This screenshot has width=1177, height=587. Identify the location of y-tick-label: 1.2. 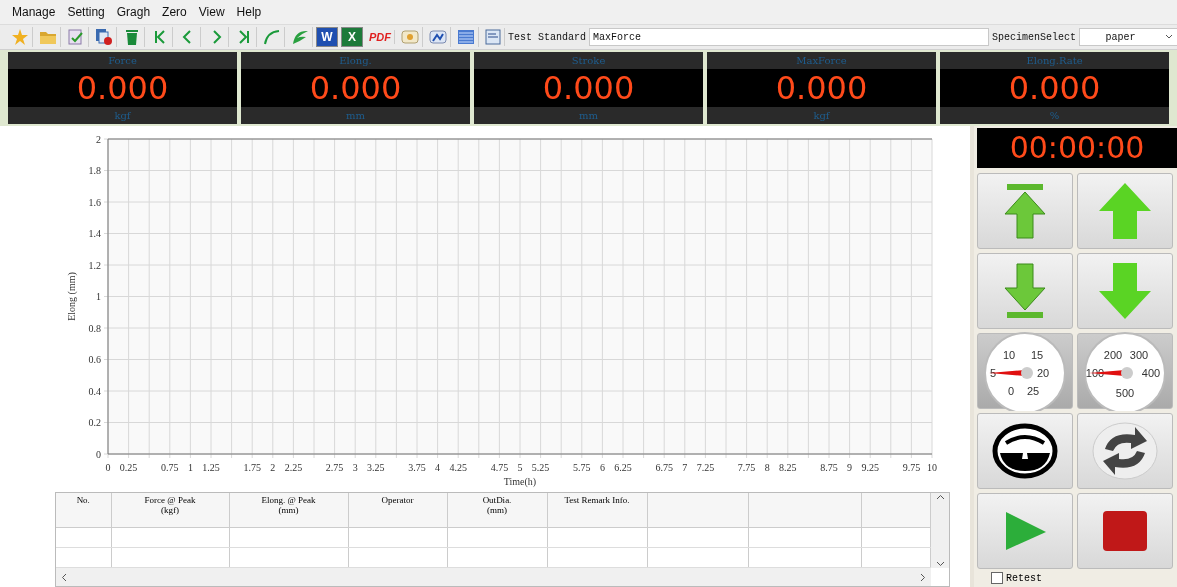
(94, 265).